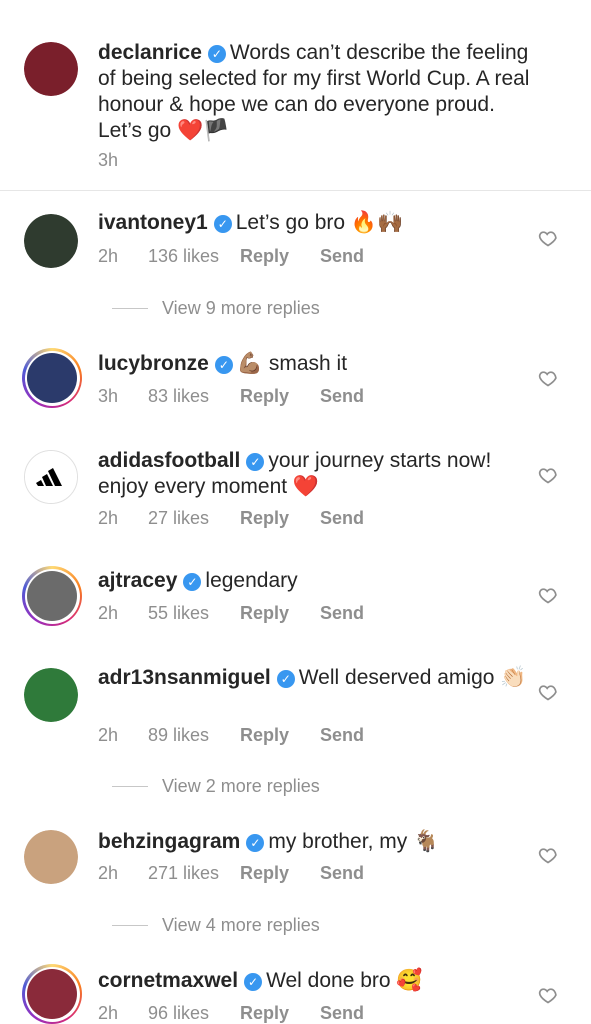  Describe the element at coordinates (137, 580) in the screenshot. I see `username: ajtracey` at that location.